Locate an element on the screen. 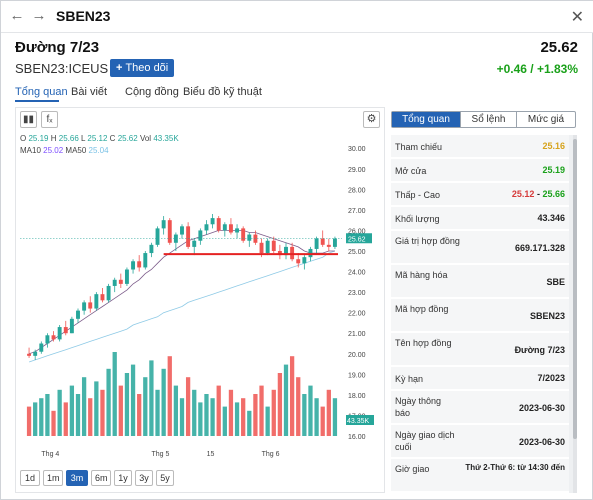 The height and width of the screenshot is (500, 593). contract-code-value: SBEN23 is located at coordinates (547, 316).